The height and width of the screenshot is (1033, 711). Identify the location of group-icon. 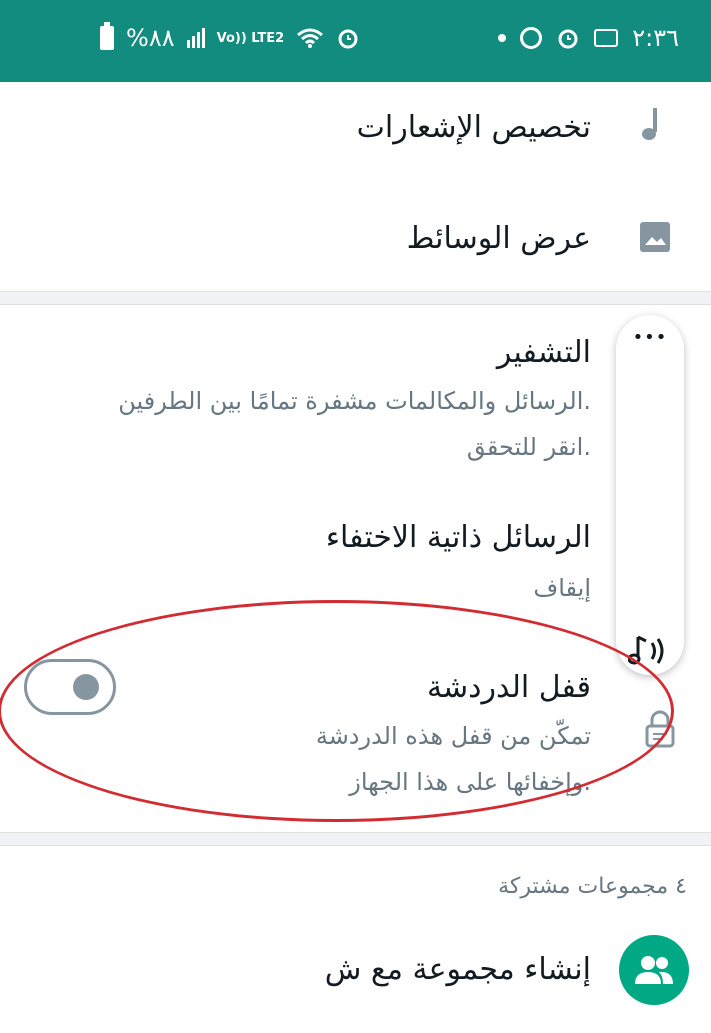
(654, 970).